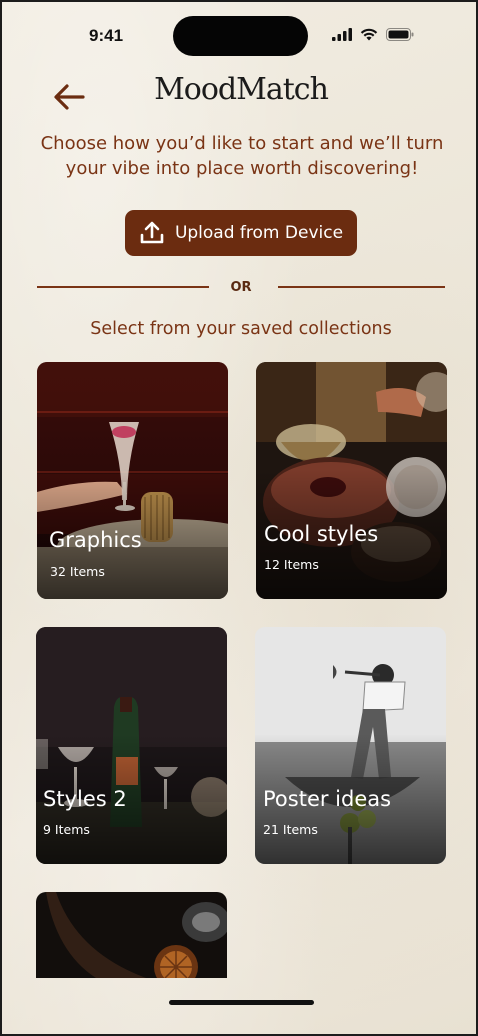 The image size is (478, 1036). Describe the element at coordinates (291, 564) in the screenshot. I see `collection-count: 12 Items` at that location.